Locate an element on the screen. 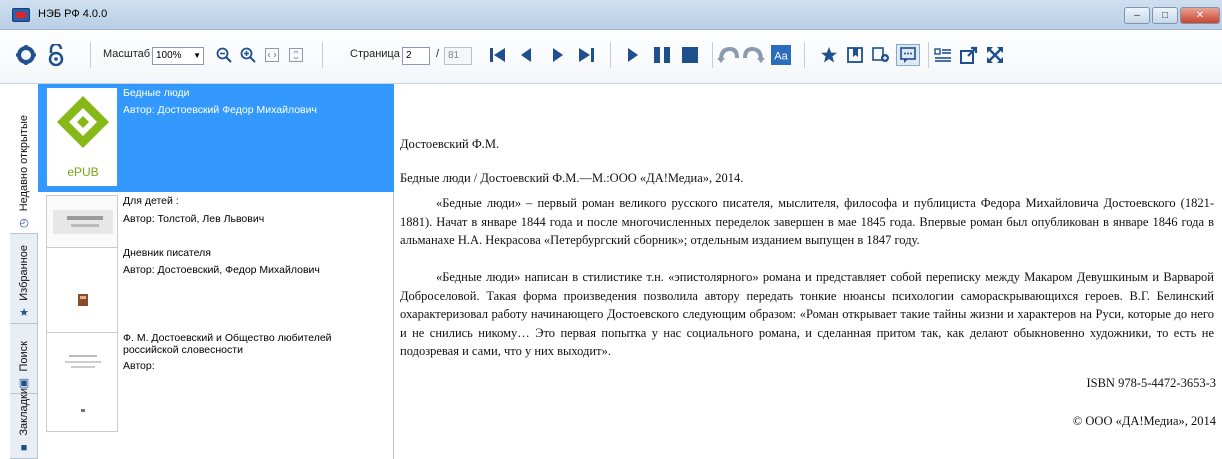 The width and height of the screenshot is (1222, 459). skip-last-icon is located at coordinates (586, 55).